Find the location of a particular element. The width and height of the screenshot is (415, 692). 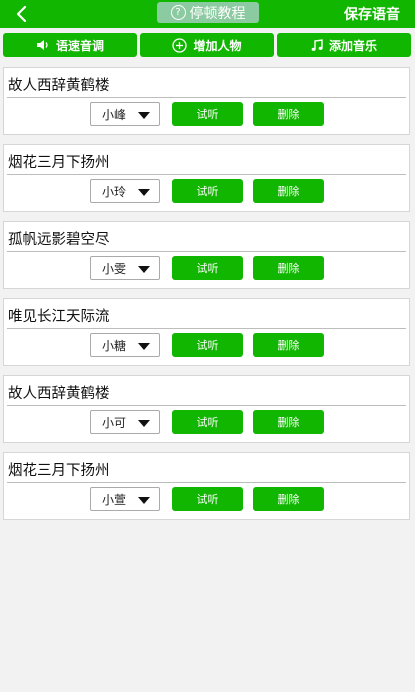

voice-dropdown: 小糖 is located at coordinates (125, 345).